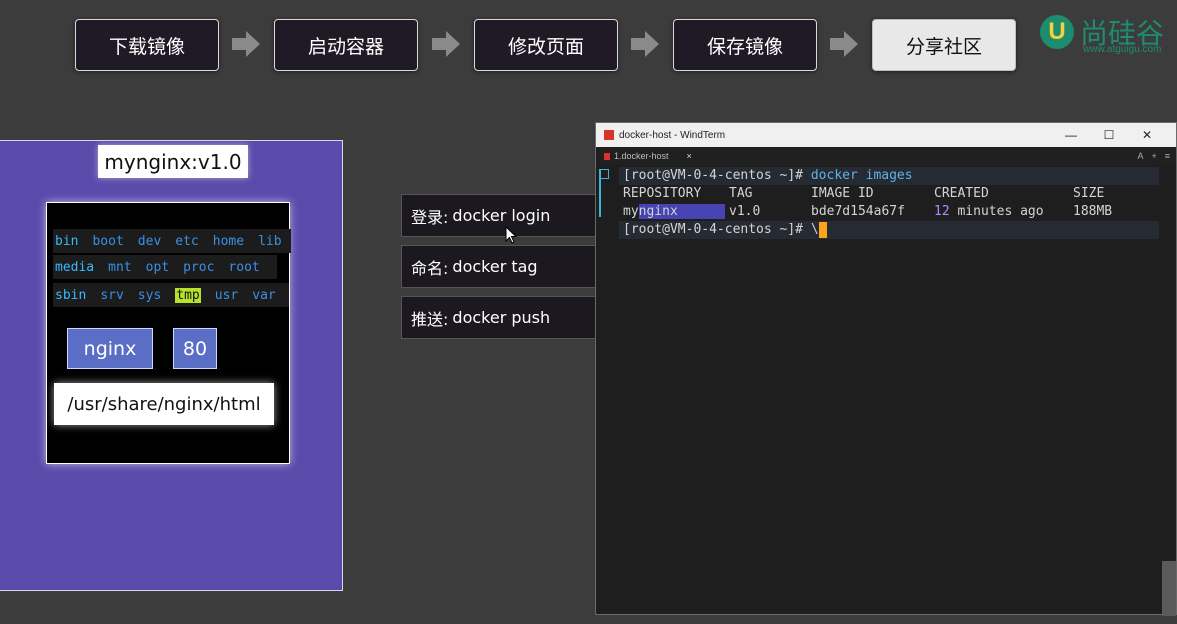  I want to click on cmd-text: docker push, so click(501, 317).